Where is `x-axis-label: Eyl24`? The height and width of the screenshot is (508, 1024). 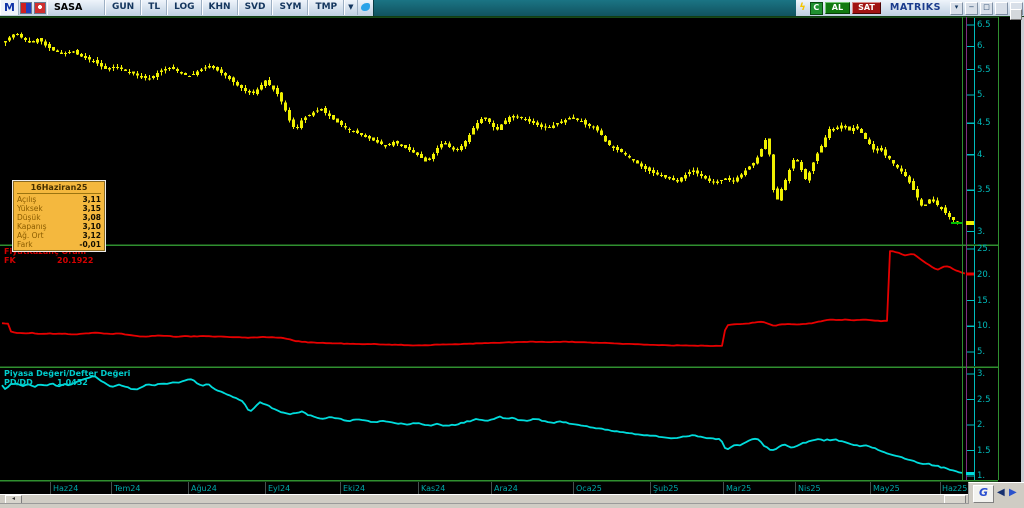
x-axis-label: Eyl24 is located at coordinates (279, 488).